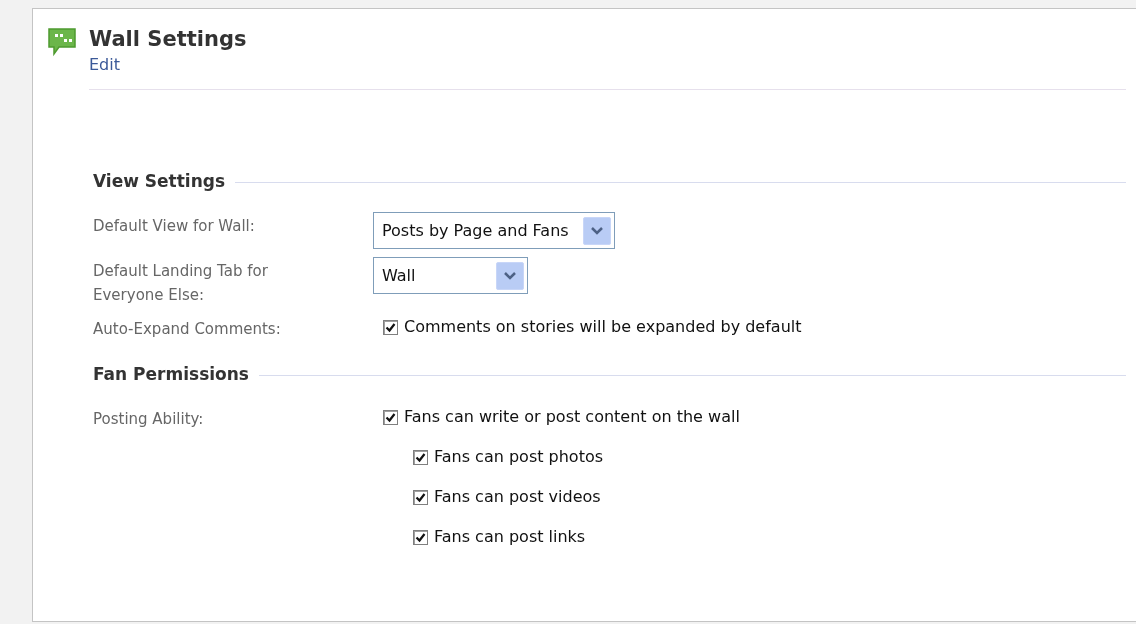 The image size is (1136, 624). I want to click on checkbox-label: Fans can write or post content on the wall, so click(572, 417).